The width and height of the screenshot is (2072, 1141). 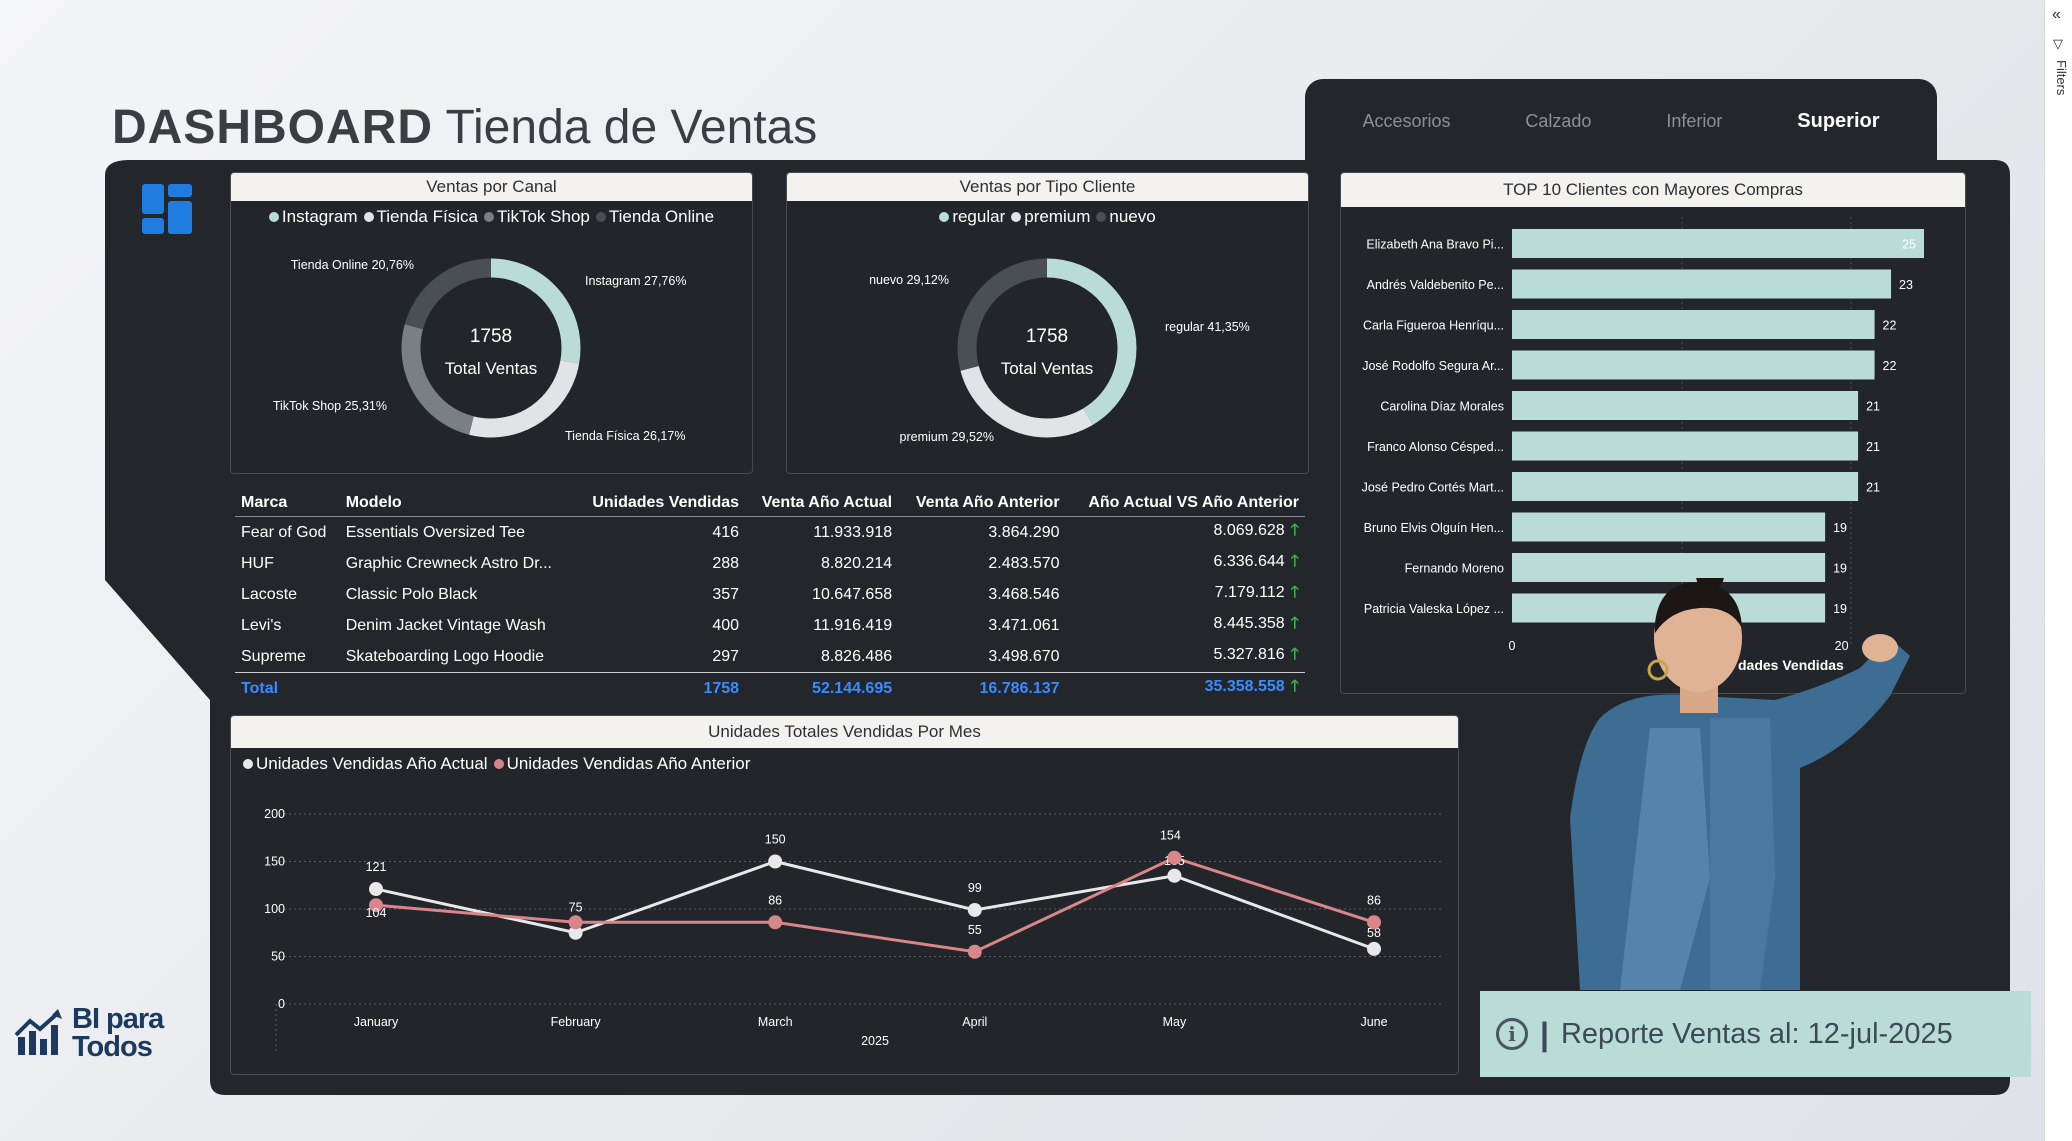 I want to click on table-cell: Lacoste, so click(x=269, y=594).